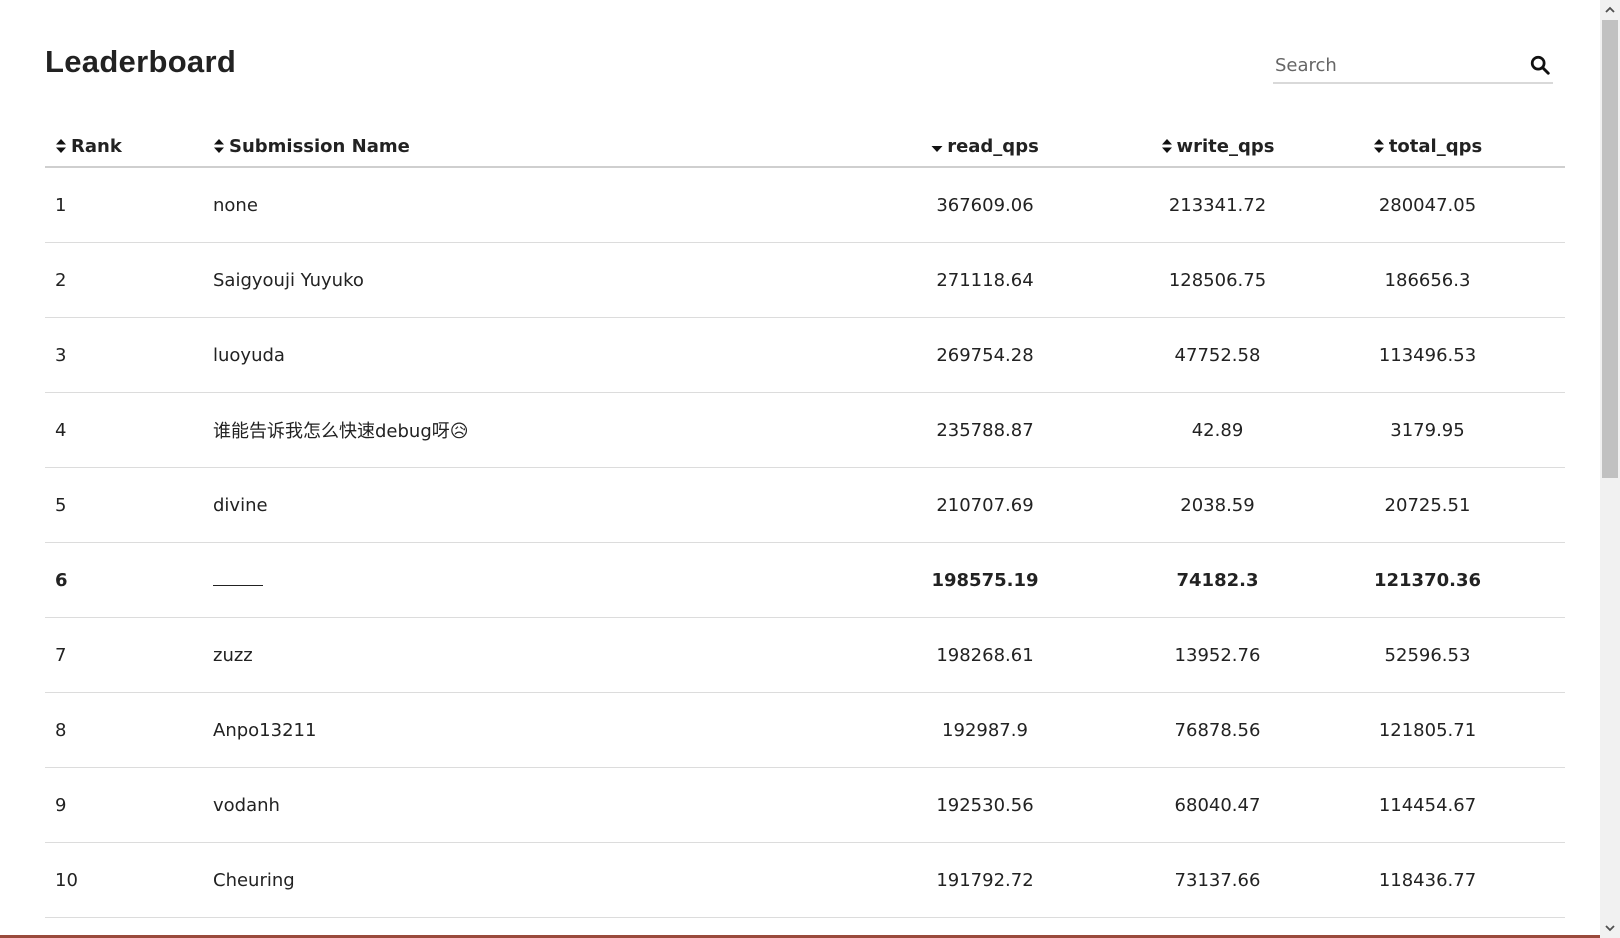 This screenshot has width=1620, height=938. Describe the element at coordinates (1427, 655) in the screenshot. I see `cell-total-qps: 52596.53` at that location.